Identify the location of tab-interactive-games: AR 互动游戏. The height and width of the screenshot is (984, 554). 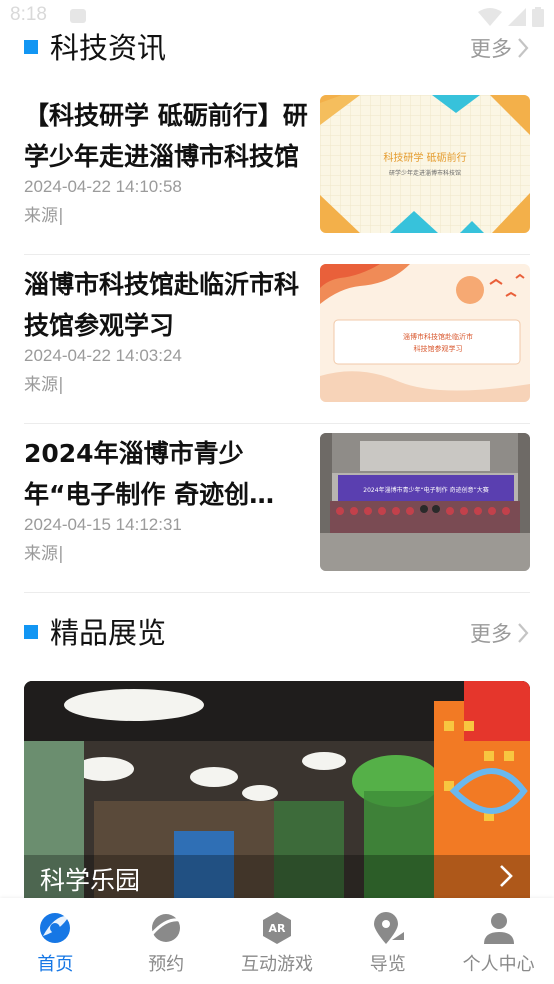
(277, 941).